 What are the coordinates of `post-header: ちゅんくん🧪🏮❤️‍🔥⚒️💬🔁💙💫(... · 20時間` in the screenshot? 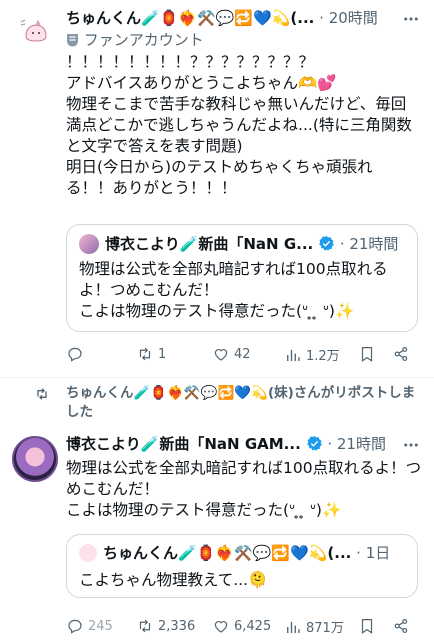 It's located at (222, 18).